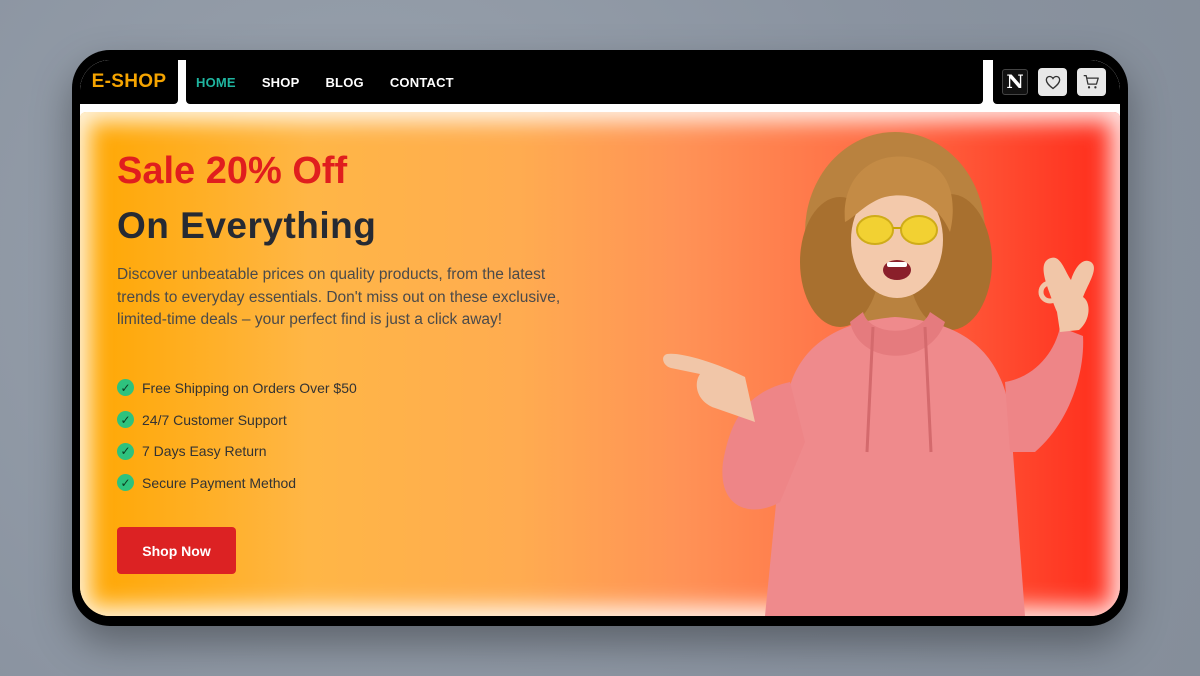  What do you see at coordinates (1015, 82) in the screenshot?
I see `n-logo-icon: N` at bounding box center [1015, 82].